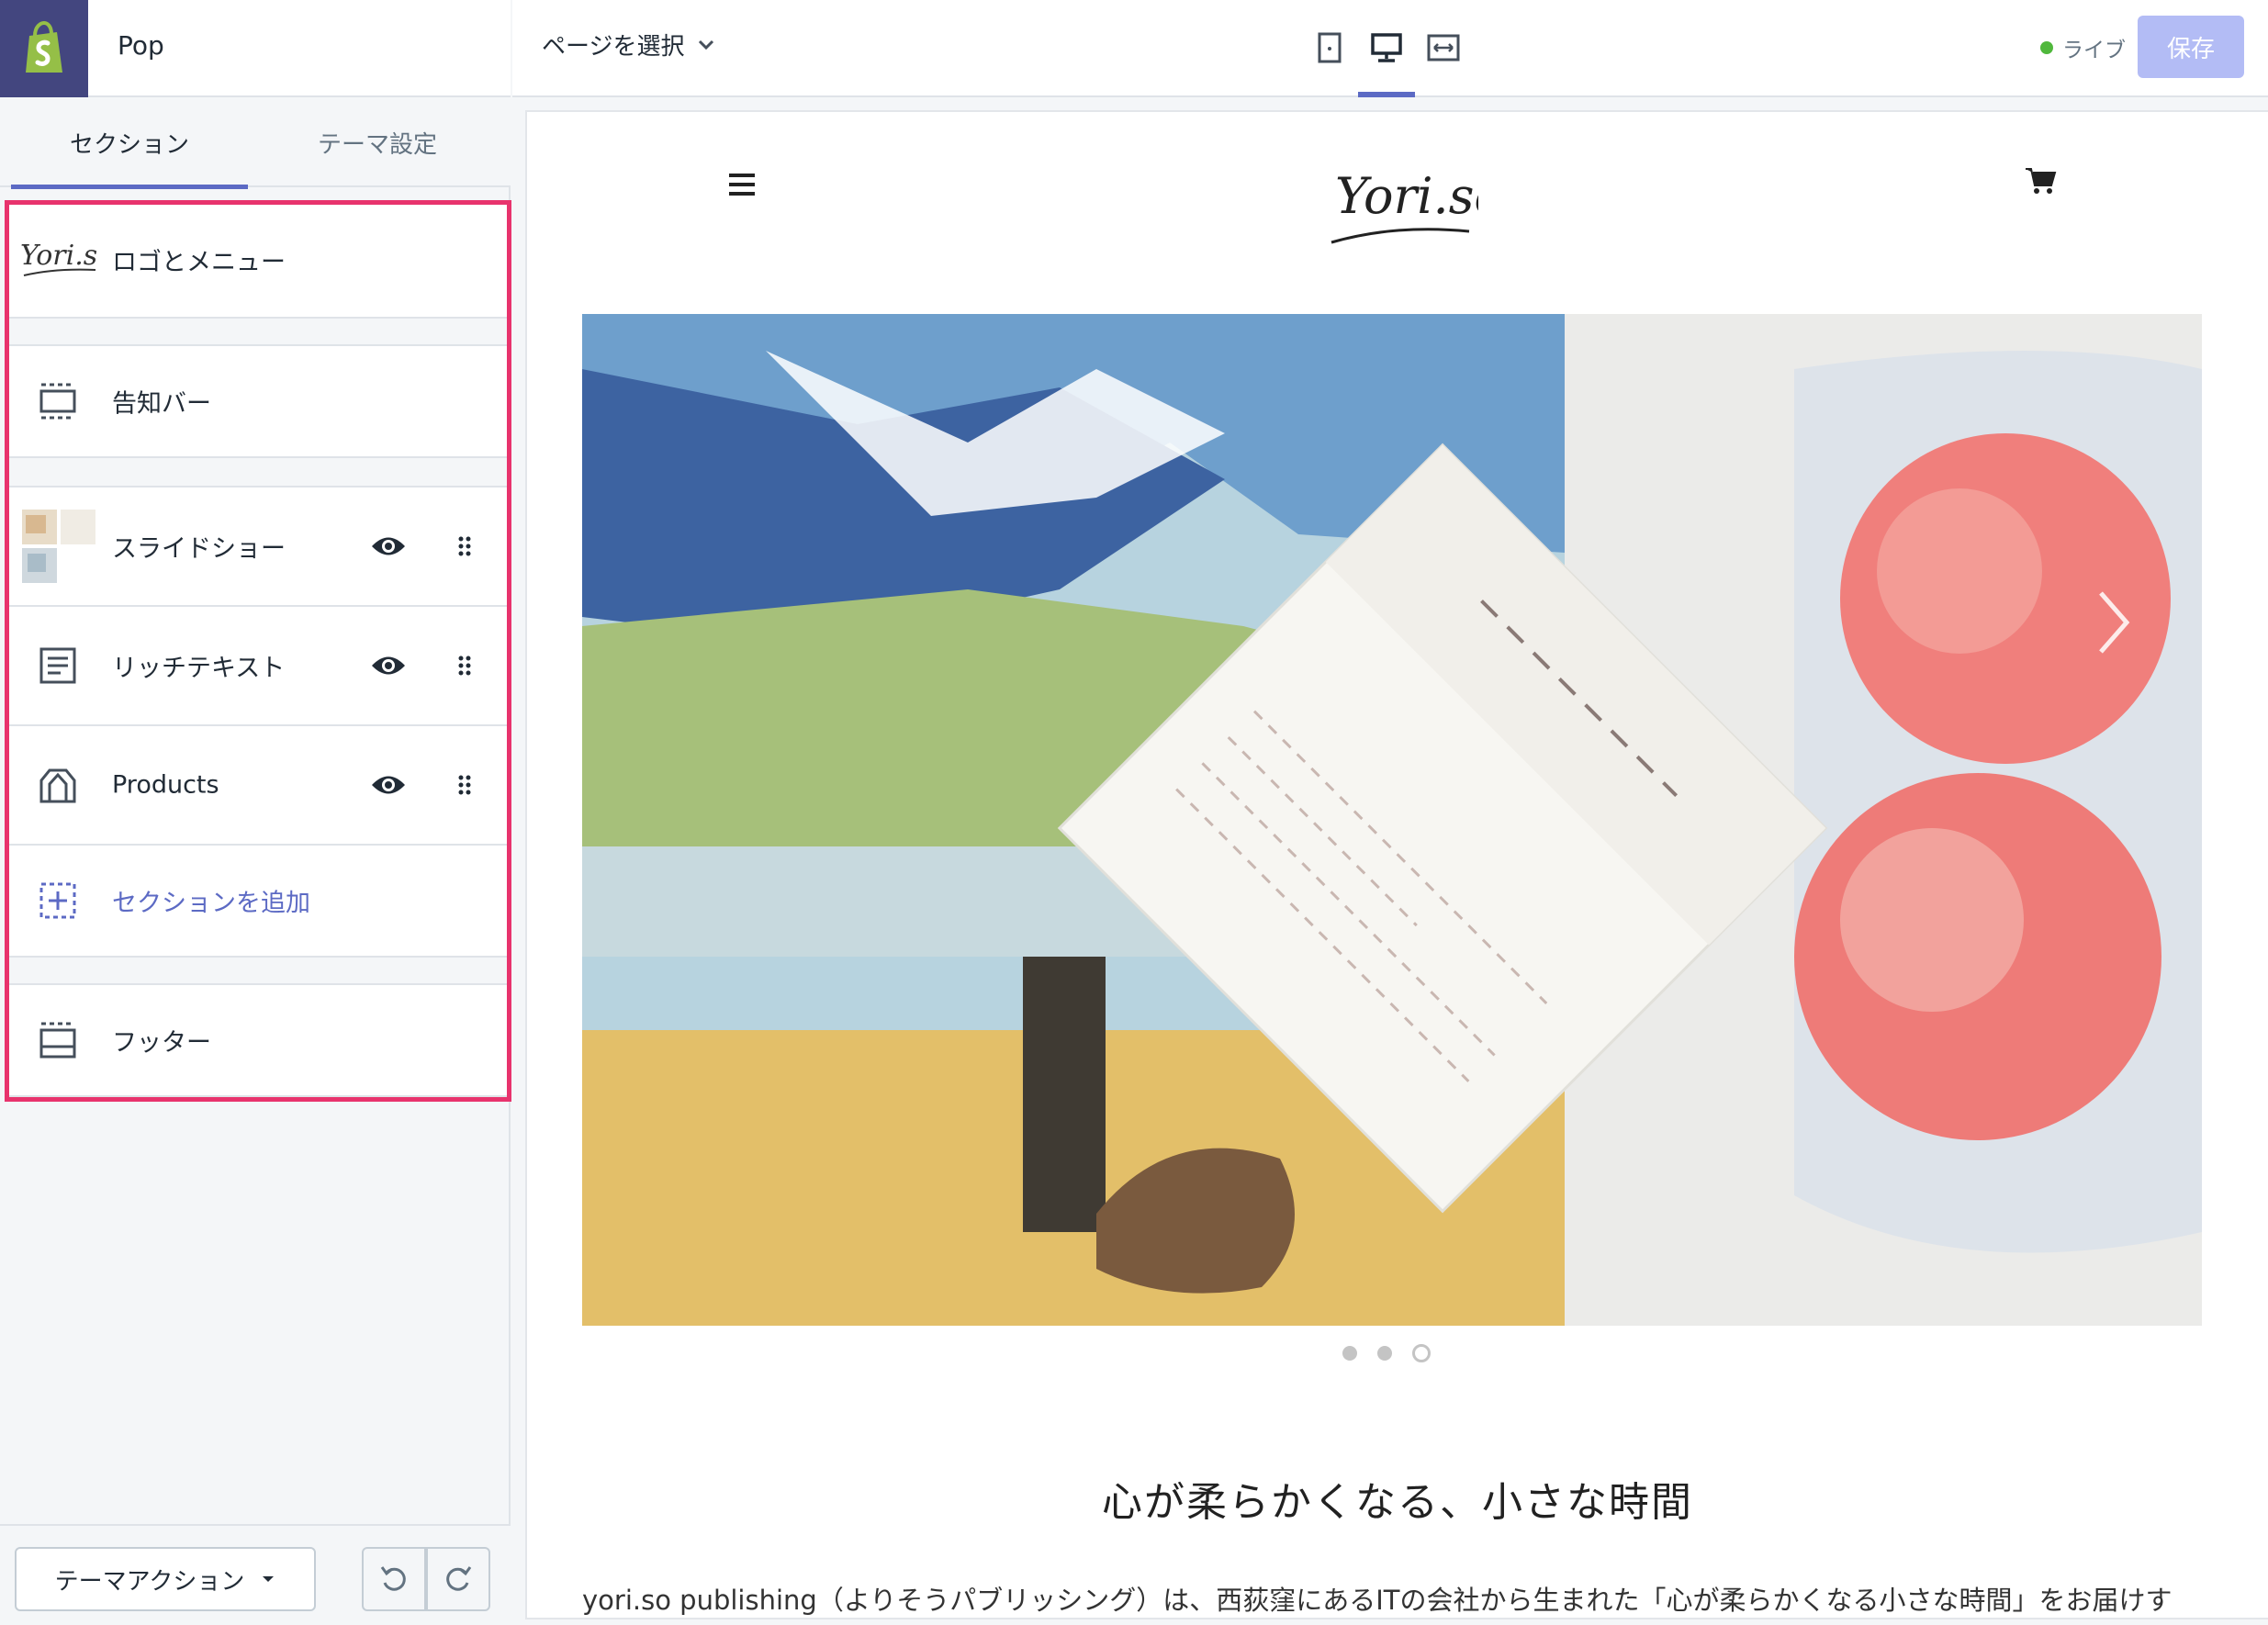 This screenshot has width=2268, height=1625. I want to click on store-logo-thumbnail: Yori.s, so click(60, 260).